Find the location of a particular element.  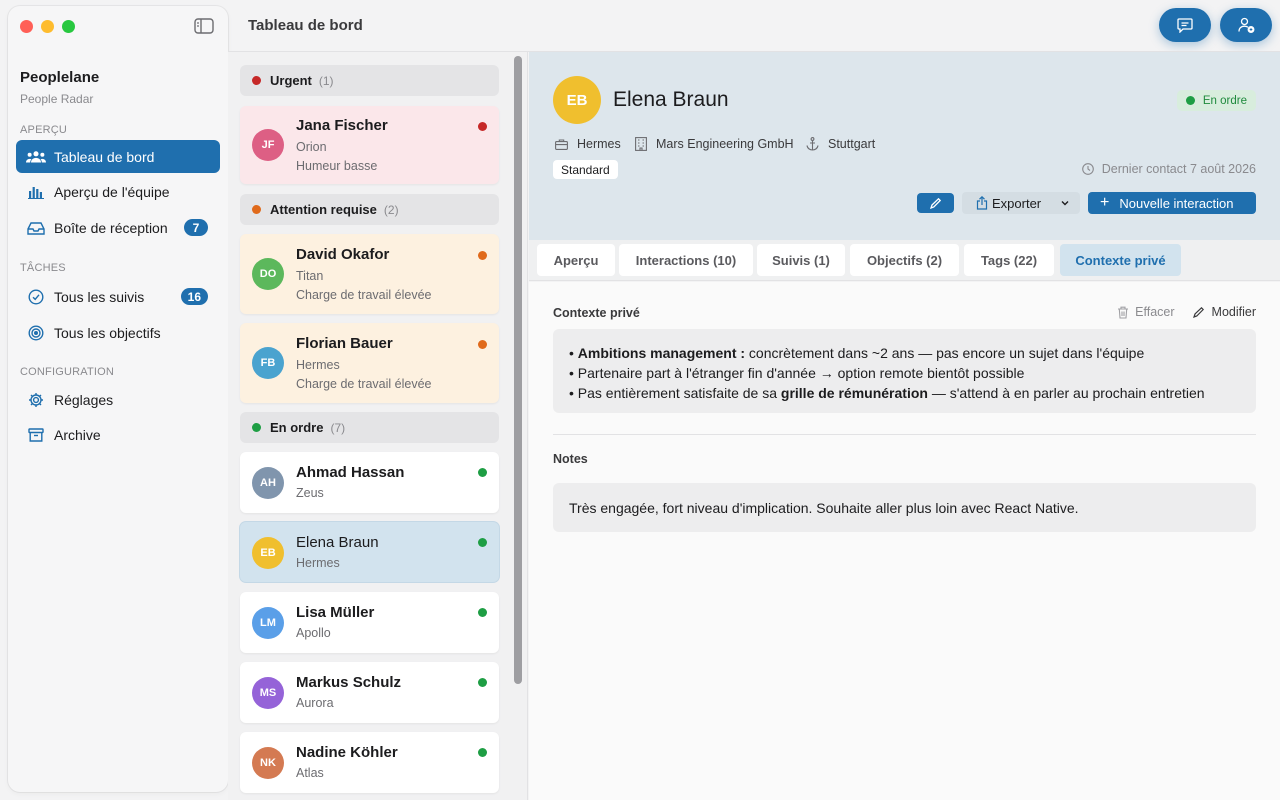

tab-tags: Tags (22) is located at coordinates (1009, 260).